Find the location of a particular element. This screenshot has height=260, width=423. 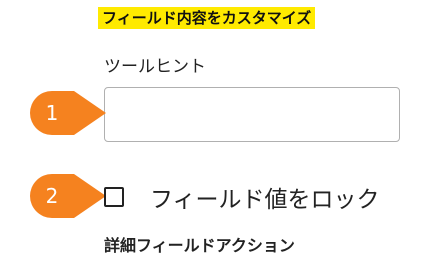

tooltip-input is located at coordinates (252, 114).